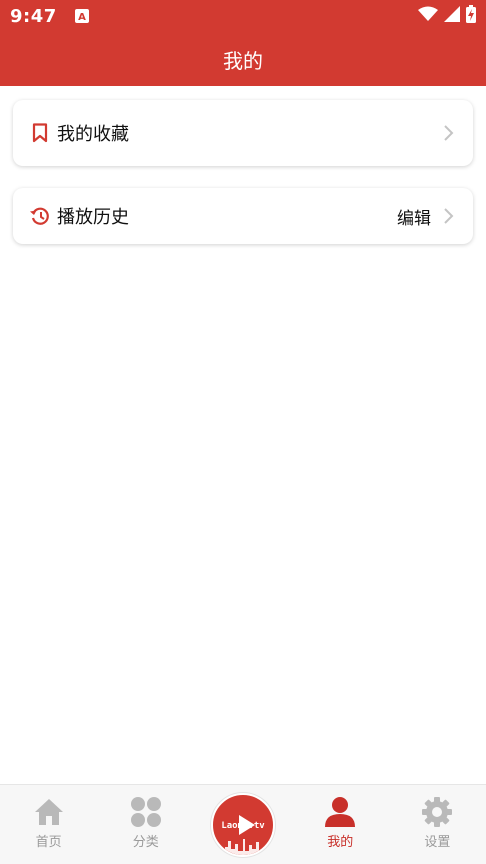  I want to click on tab-profile: 我的, so click(340, 824).